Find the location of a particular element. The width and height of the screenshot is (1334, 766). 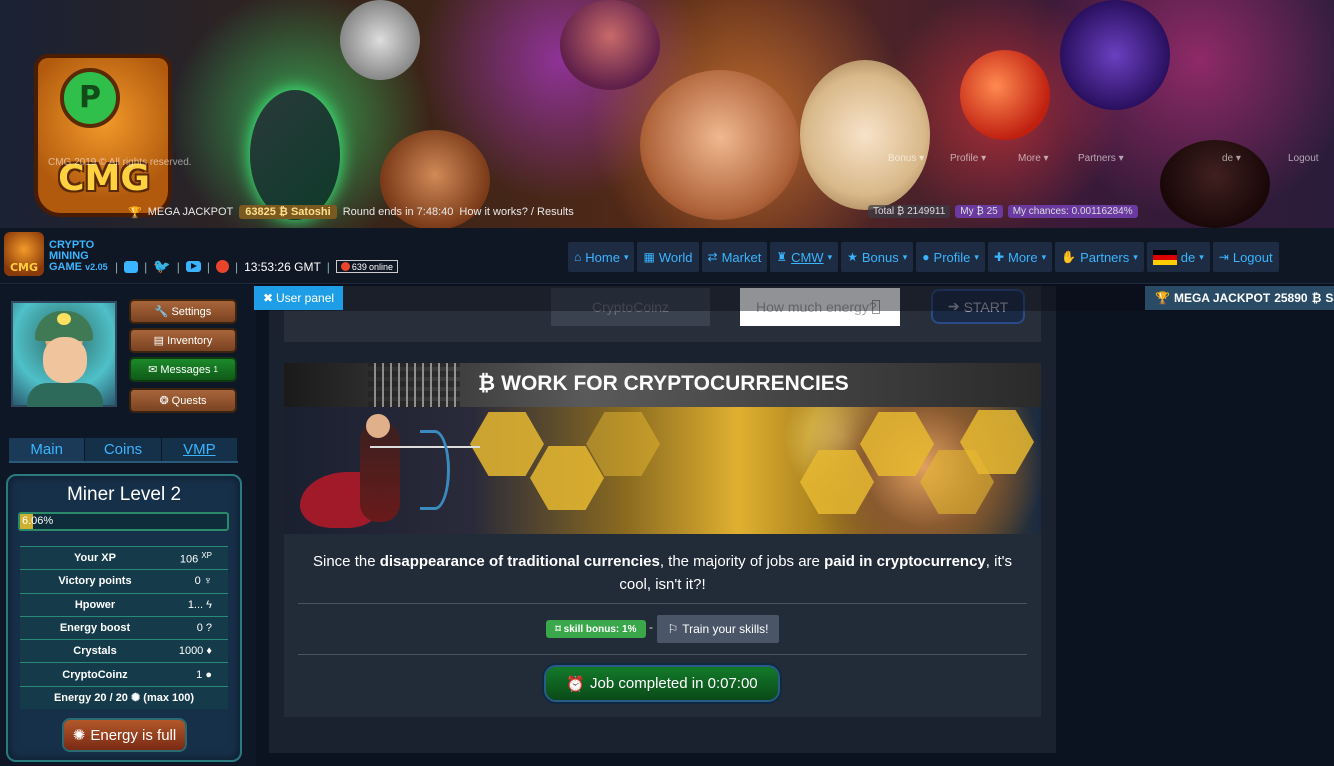

social-links: | | 🐦 | | | 13:53:26 GMT | 639 online is located at coordinates (256, 266).